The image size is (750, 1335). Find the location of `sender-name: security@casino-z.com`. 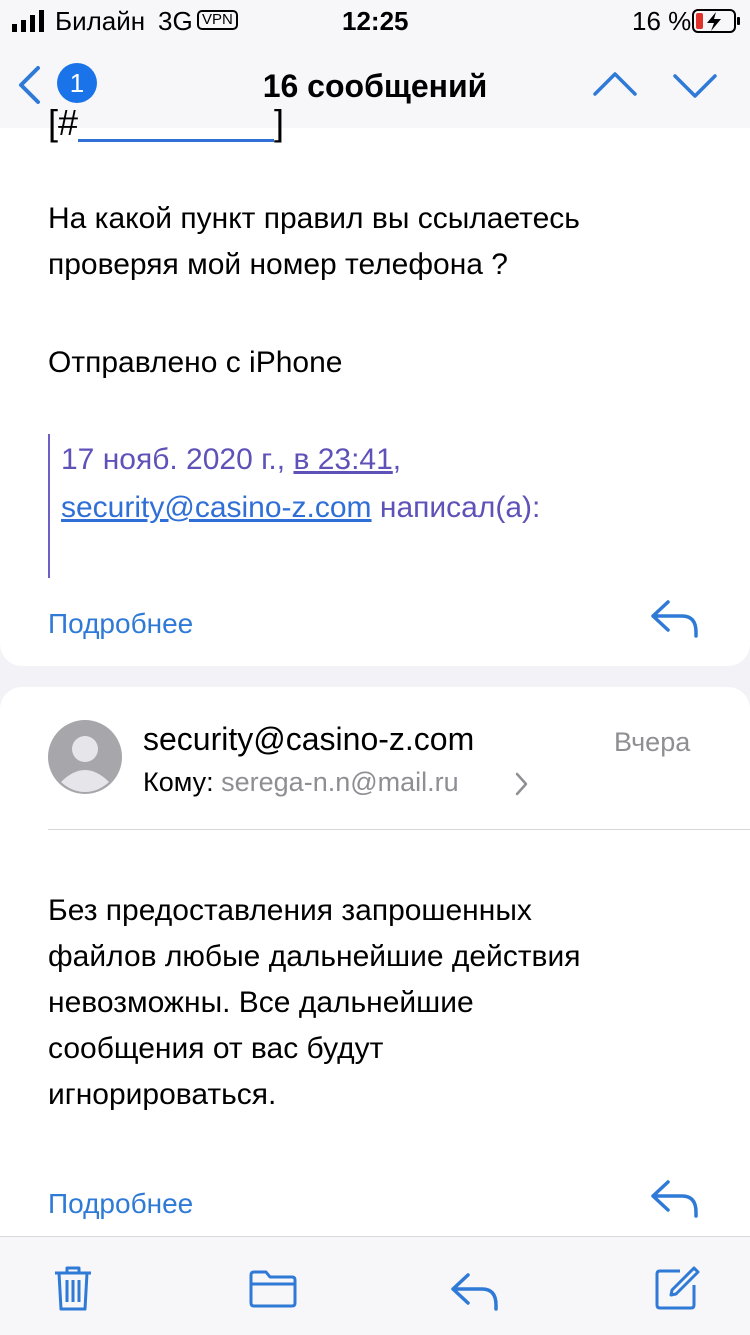

sender-name: security@casino-z.com is located at coordinates (308, 739).